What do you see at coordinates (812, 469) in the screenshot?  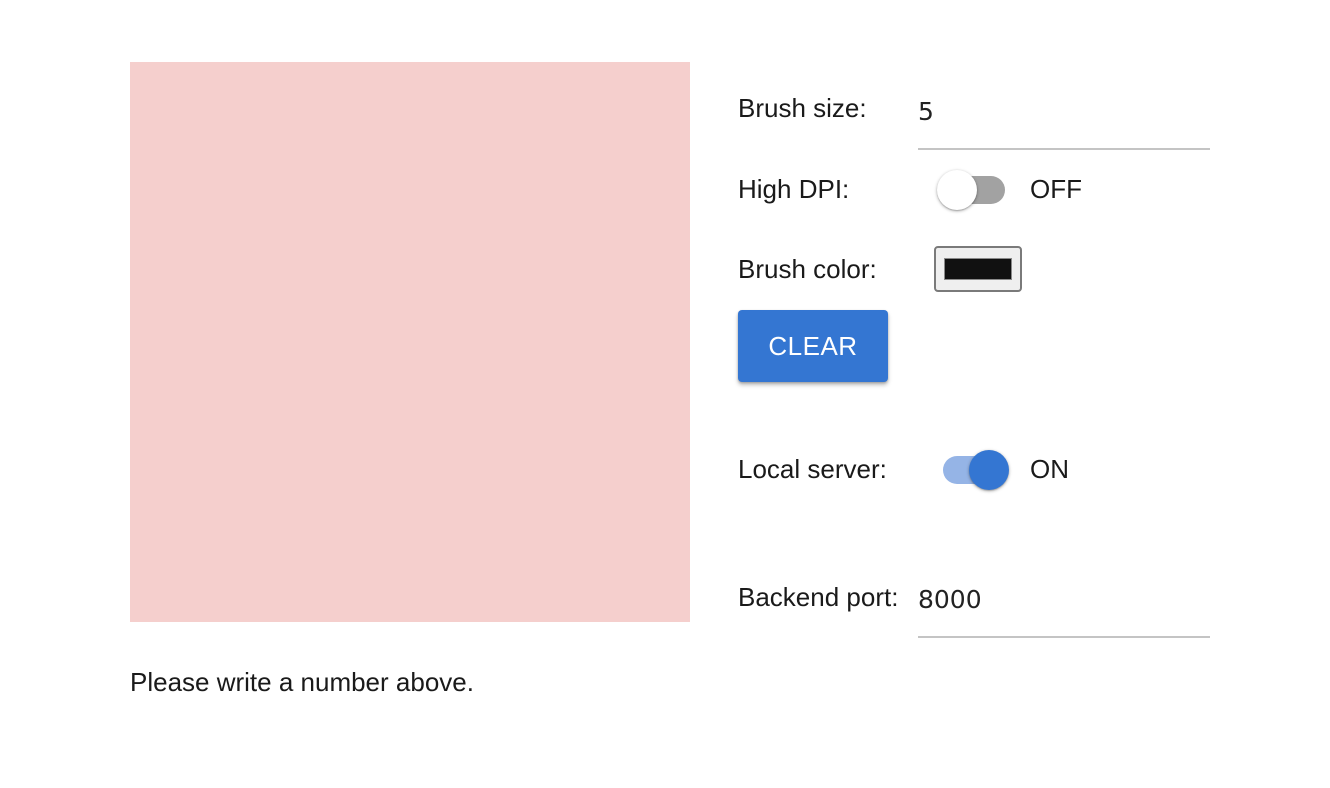 I see `local-server-label: Local server:` at bounding box center [812, 469].